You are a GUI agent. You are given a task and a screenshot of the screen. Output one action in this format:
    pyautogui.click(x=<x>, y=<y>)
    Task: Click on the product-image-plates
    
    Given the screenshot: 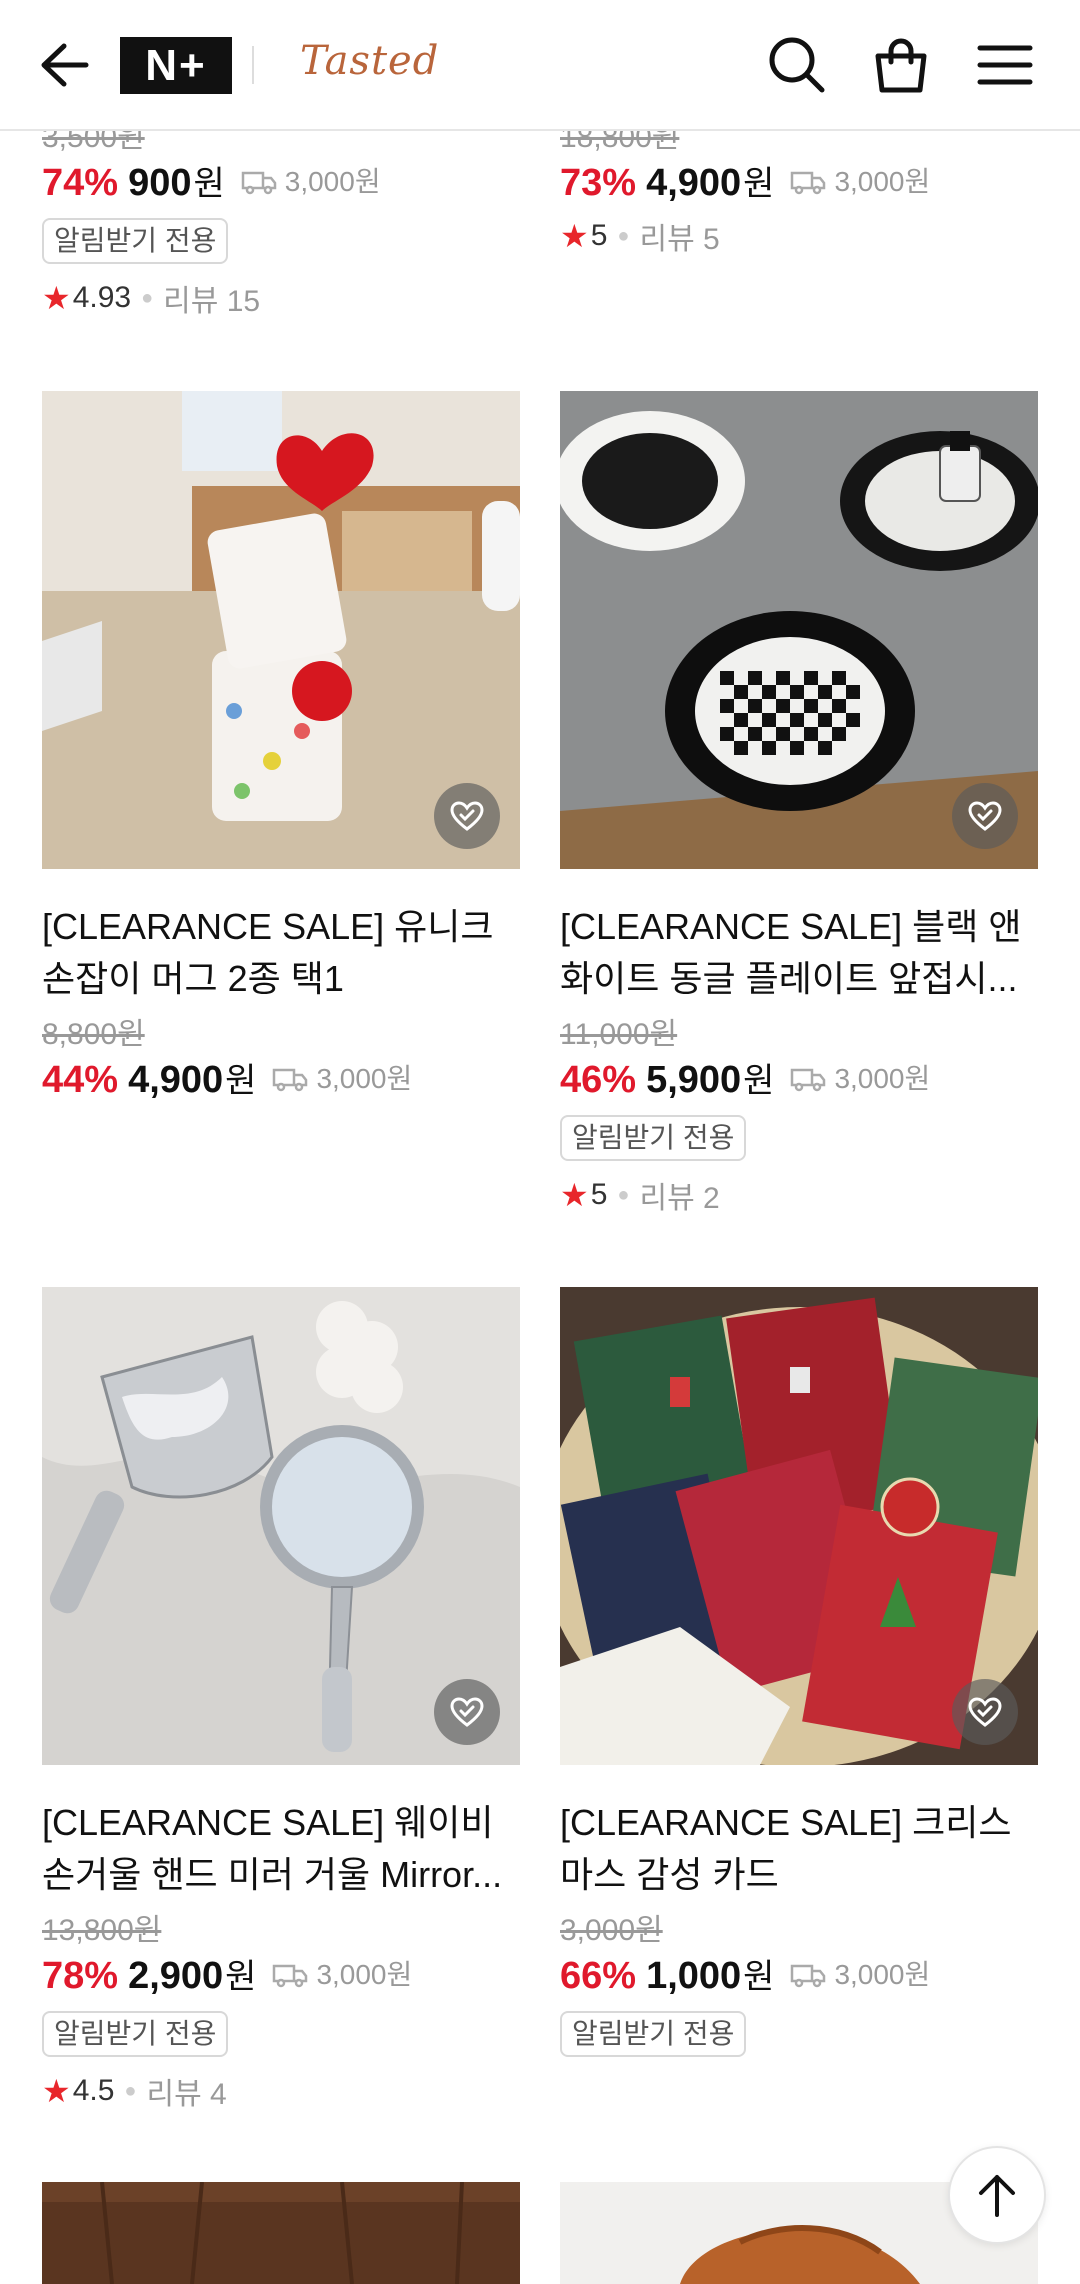 What is the action you would take?
    pyautogui.click(x=799, y=630)
    